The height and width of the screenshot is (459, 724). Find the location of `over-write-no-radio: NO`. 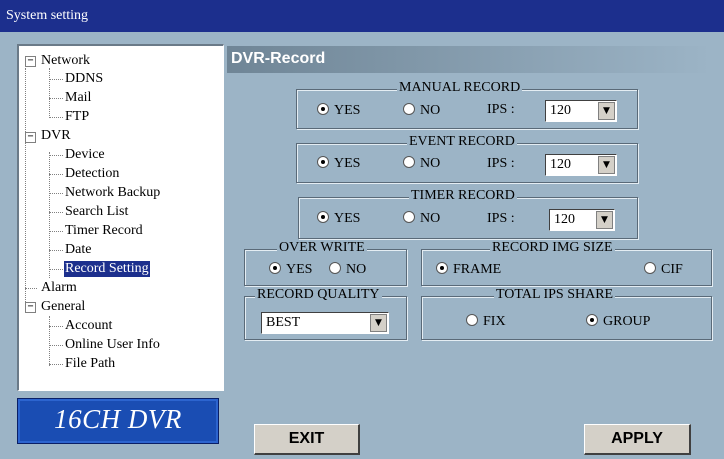

over-write-no-radio: NO is located at coordinates (347, 270).